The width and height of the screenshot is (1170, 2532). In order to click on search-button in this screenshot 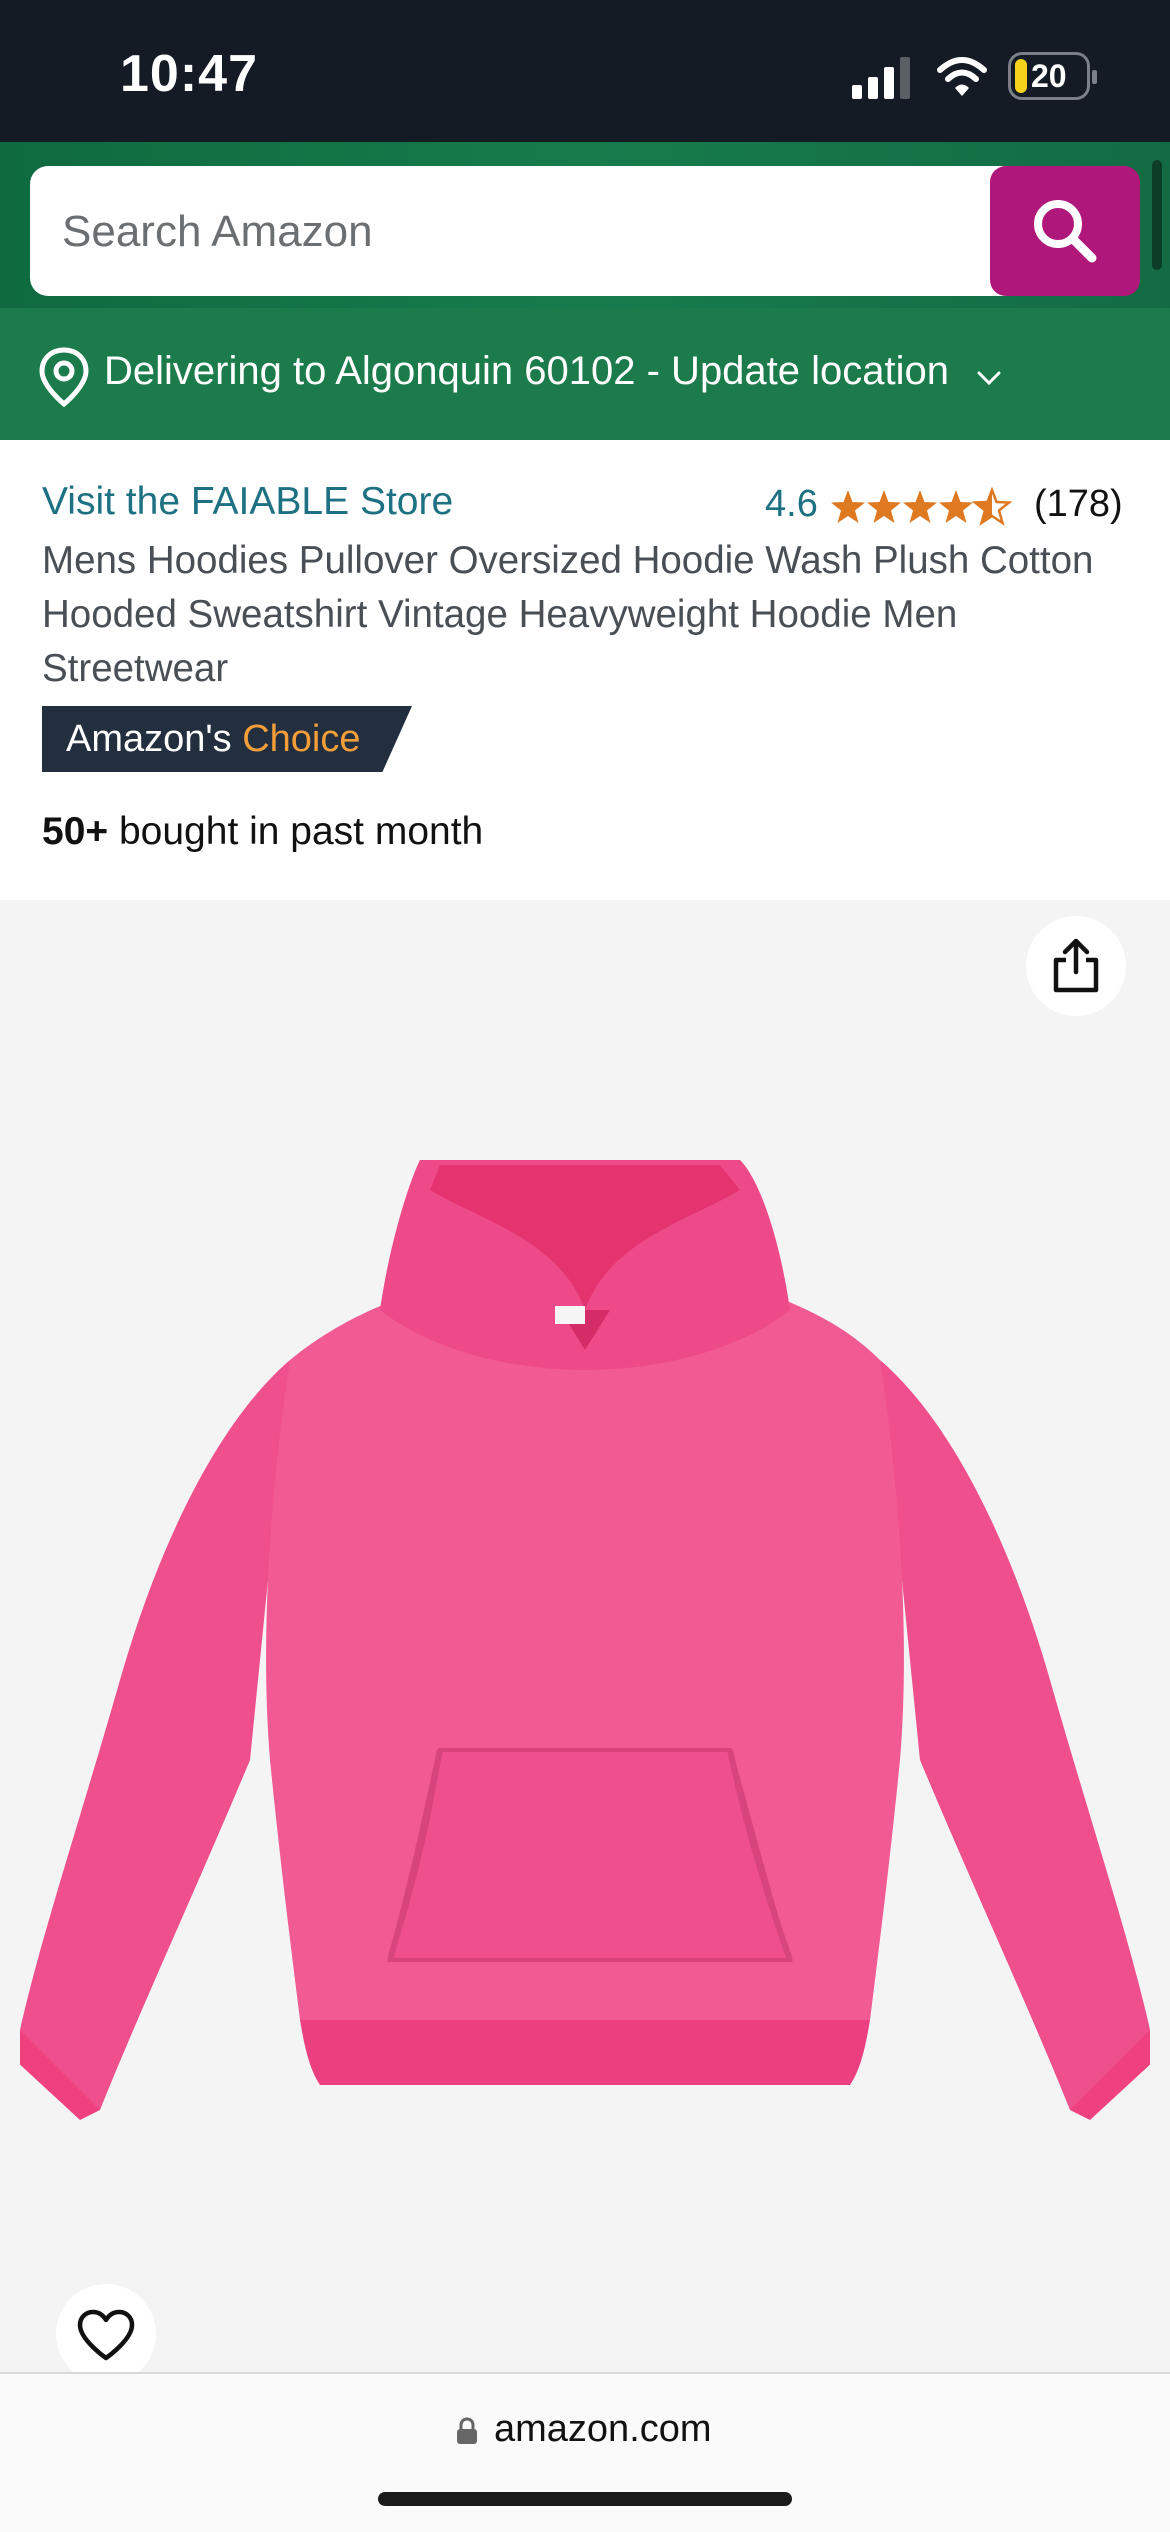, I will do `click(1065, 231)`.